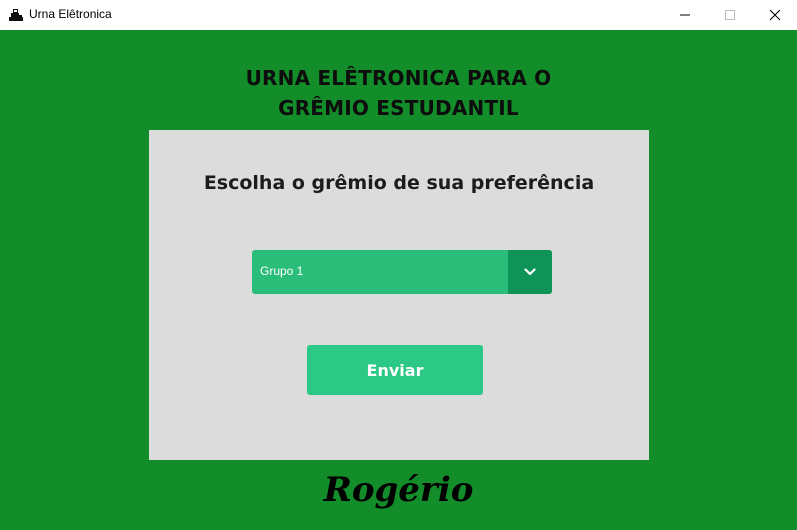 The image size is (797, 530). What do you see at coordinates (70, 14) in the screenshot?
I see `window-title: Urna Elêtronica` at bounding box center [70, 14].